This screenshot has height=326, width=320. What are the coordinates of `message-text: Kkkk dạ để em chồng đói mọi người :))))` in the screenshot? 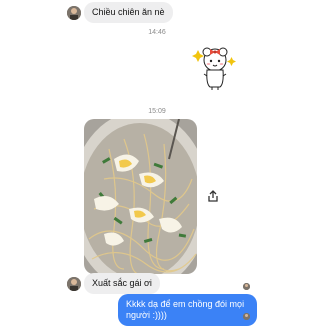 It's located at (185, 309).